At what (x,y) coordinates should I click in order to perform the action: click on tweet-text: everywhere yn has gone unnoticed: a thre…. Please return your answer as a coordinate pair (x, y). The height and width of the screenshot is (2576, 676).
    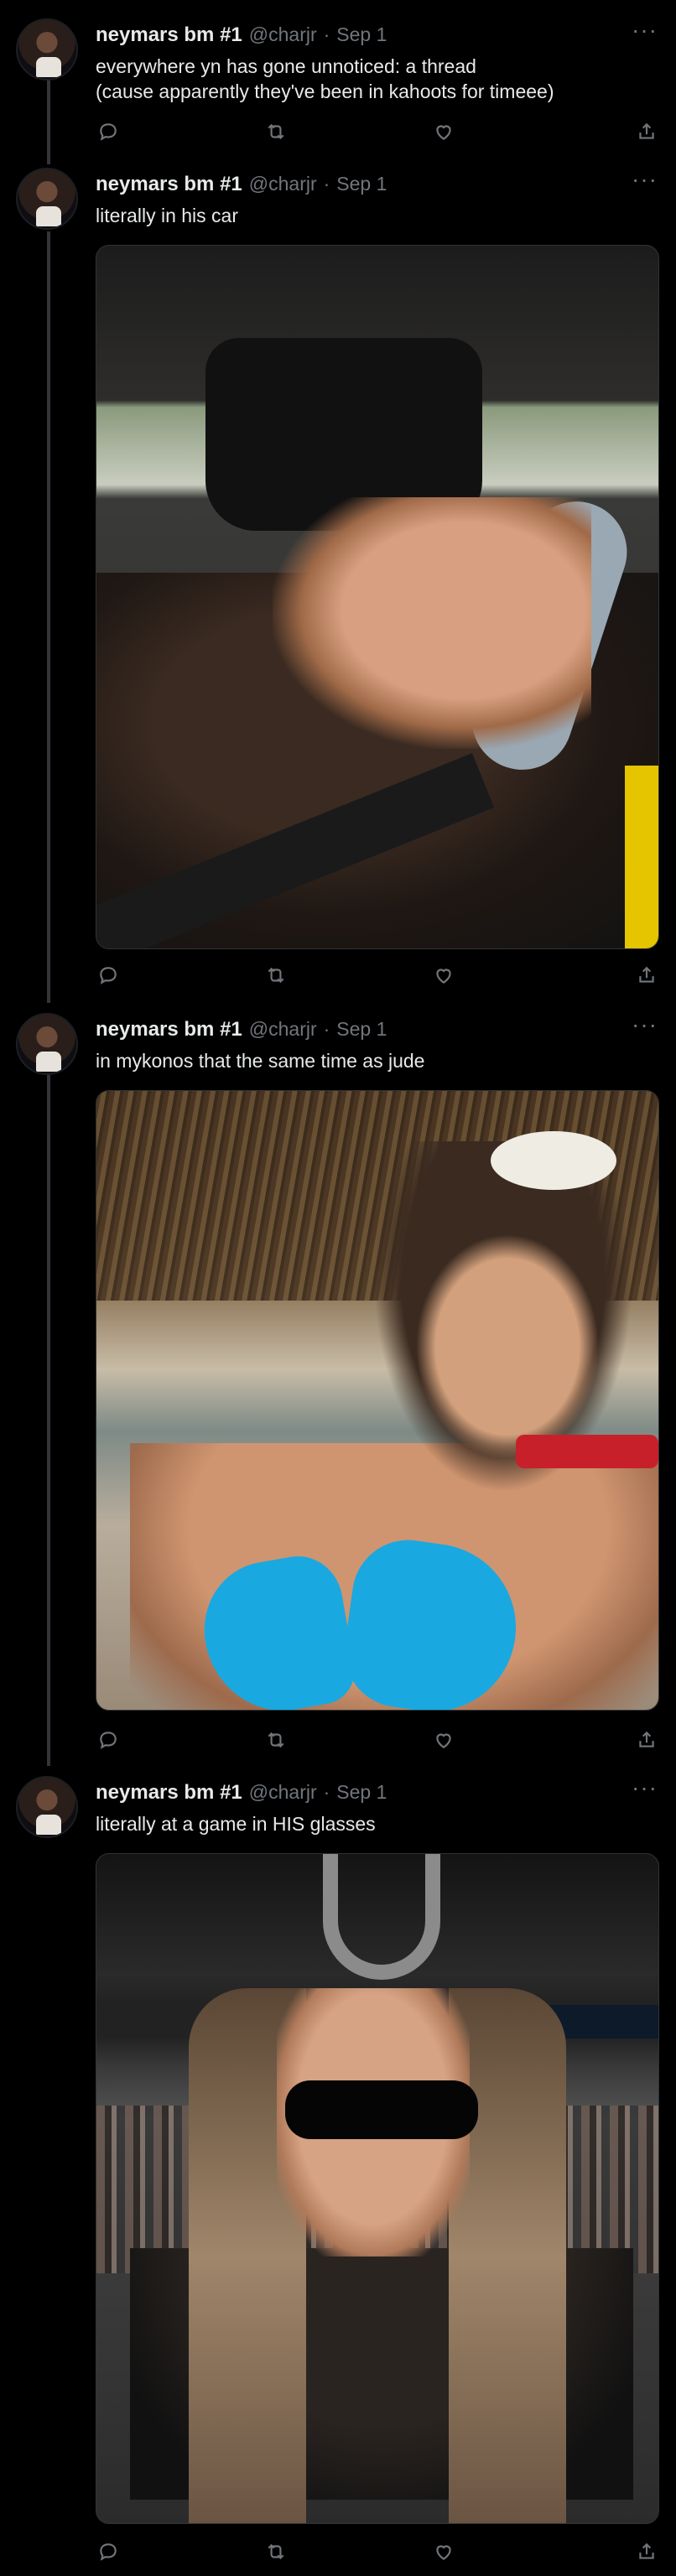
    Looking at the image, I should click on (325, 78).